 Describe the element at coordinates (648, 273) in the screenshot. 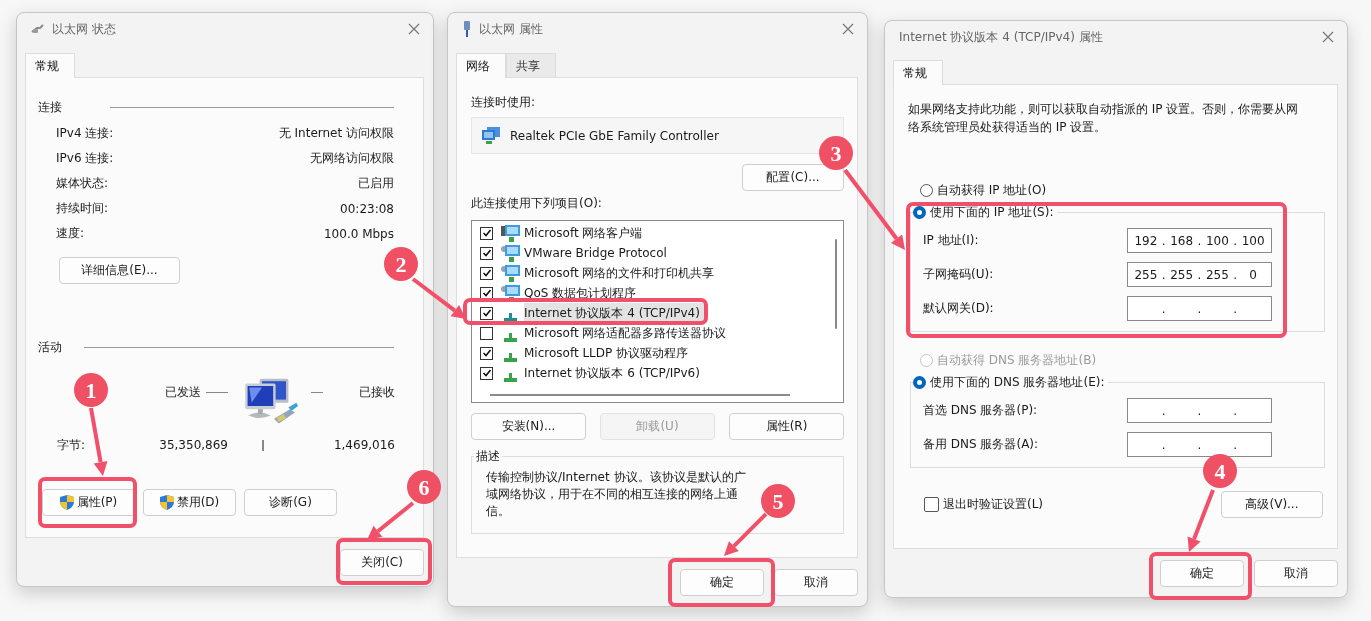

I see `list-item: Microsoft 网络的文件和打印机共享` at that location.